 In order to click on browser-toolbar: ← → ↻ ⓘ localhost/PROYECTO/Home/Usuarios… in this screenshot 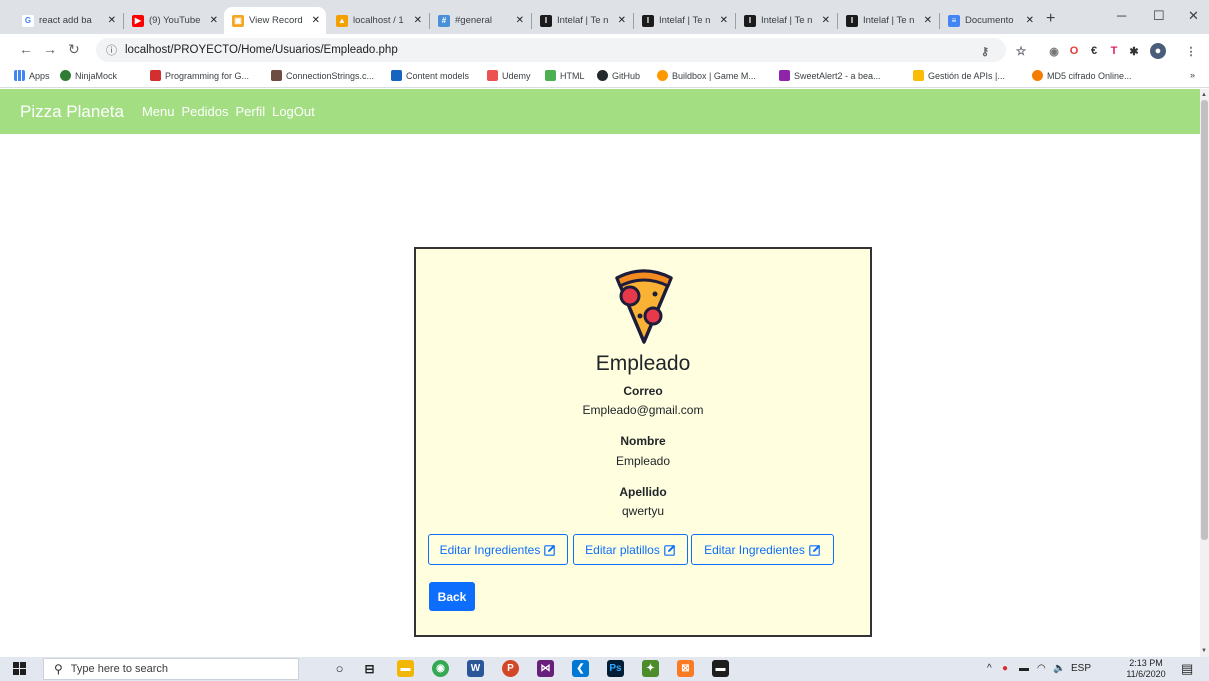, I will do `click(604, 50)`.